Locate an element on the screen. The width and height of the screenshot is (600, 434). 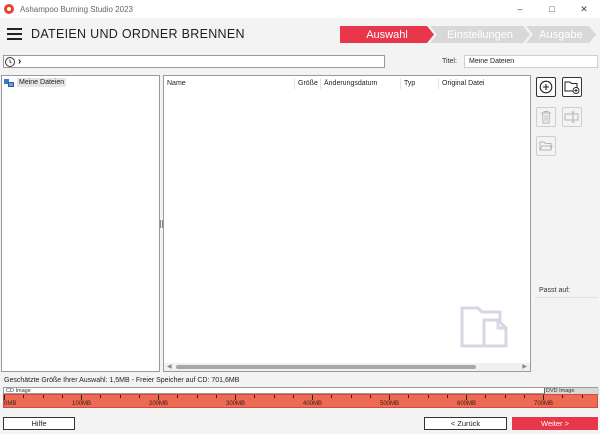
capacity-scale: 0MB 100MB 200MB 300MB 400MB 500MB 600MB 700MB is located at coordinates (300, 401).